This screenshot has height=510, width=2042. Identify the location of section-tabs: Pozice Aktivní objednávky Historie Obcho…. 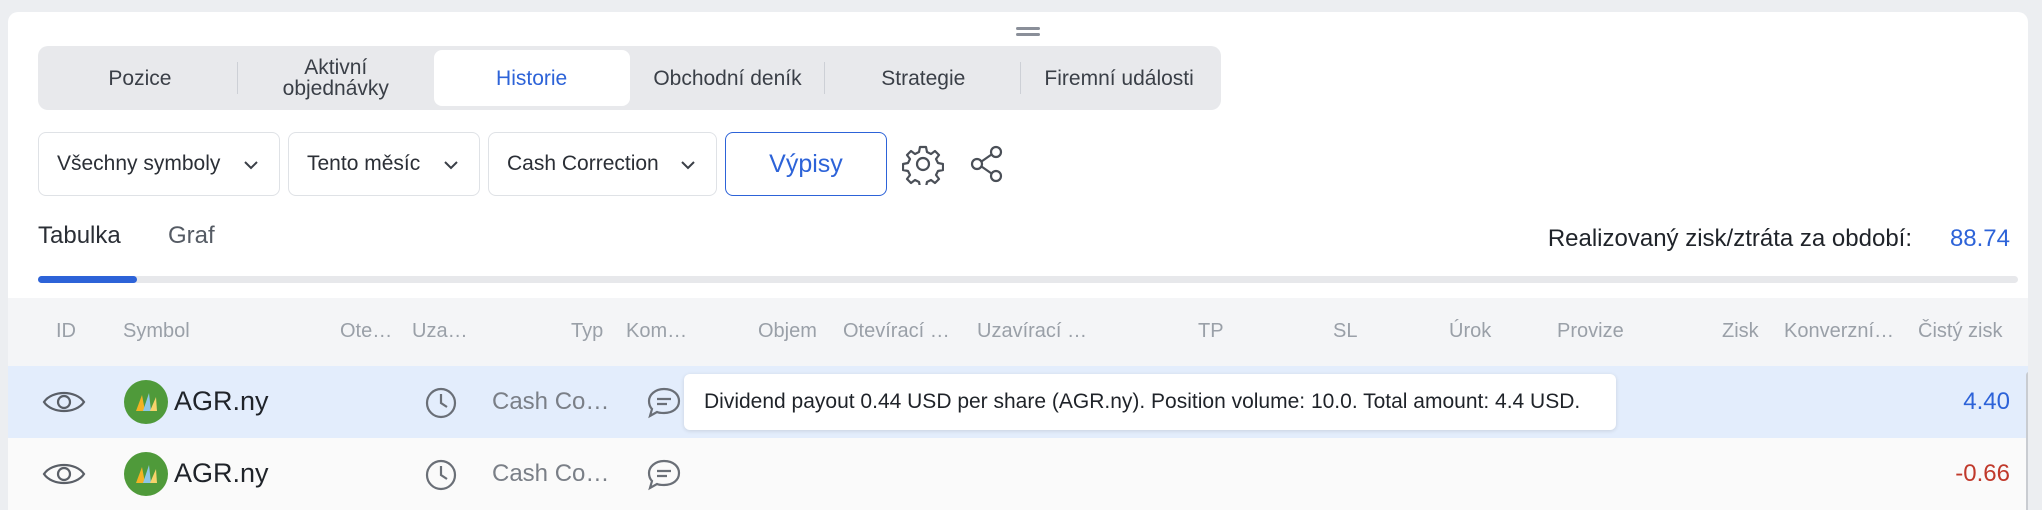
(629, 78).